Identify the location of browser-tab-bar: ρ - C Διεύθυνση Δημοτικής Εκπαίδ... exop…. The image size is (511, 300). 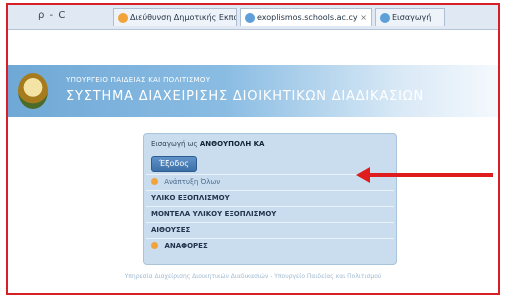
(253, 17).